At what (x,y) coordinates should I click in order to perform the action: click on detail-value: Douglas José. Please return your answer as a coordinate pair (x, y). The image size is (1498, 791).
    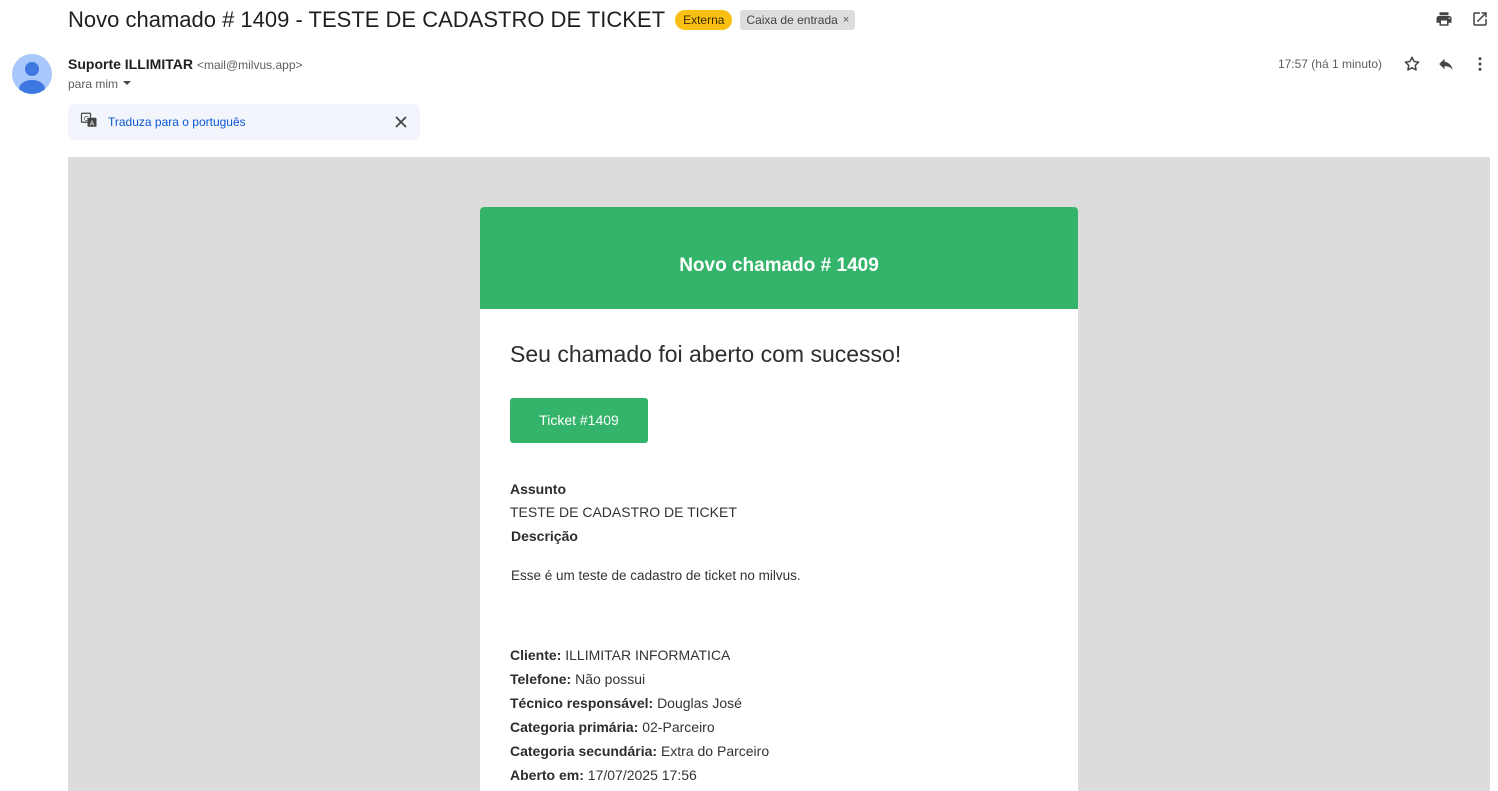
    Looking at the image, I should click on (699, 703).